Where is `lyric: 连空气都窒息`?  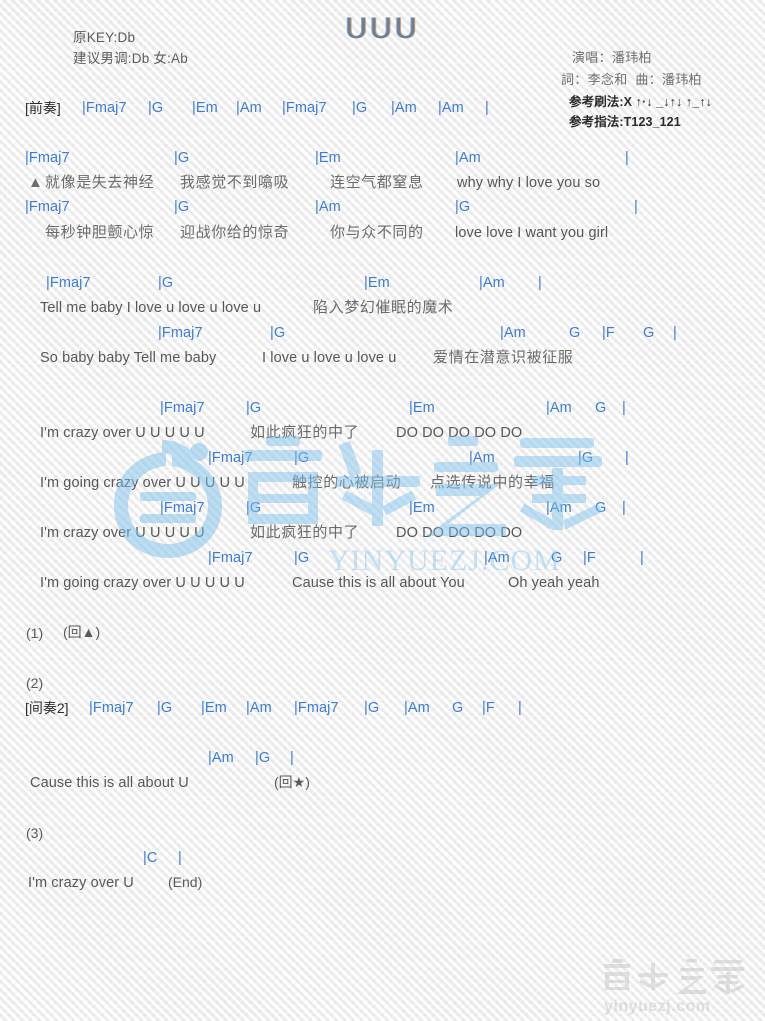
lyric: 连空气都窒息 is located at coordinates (377, 182).